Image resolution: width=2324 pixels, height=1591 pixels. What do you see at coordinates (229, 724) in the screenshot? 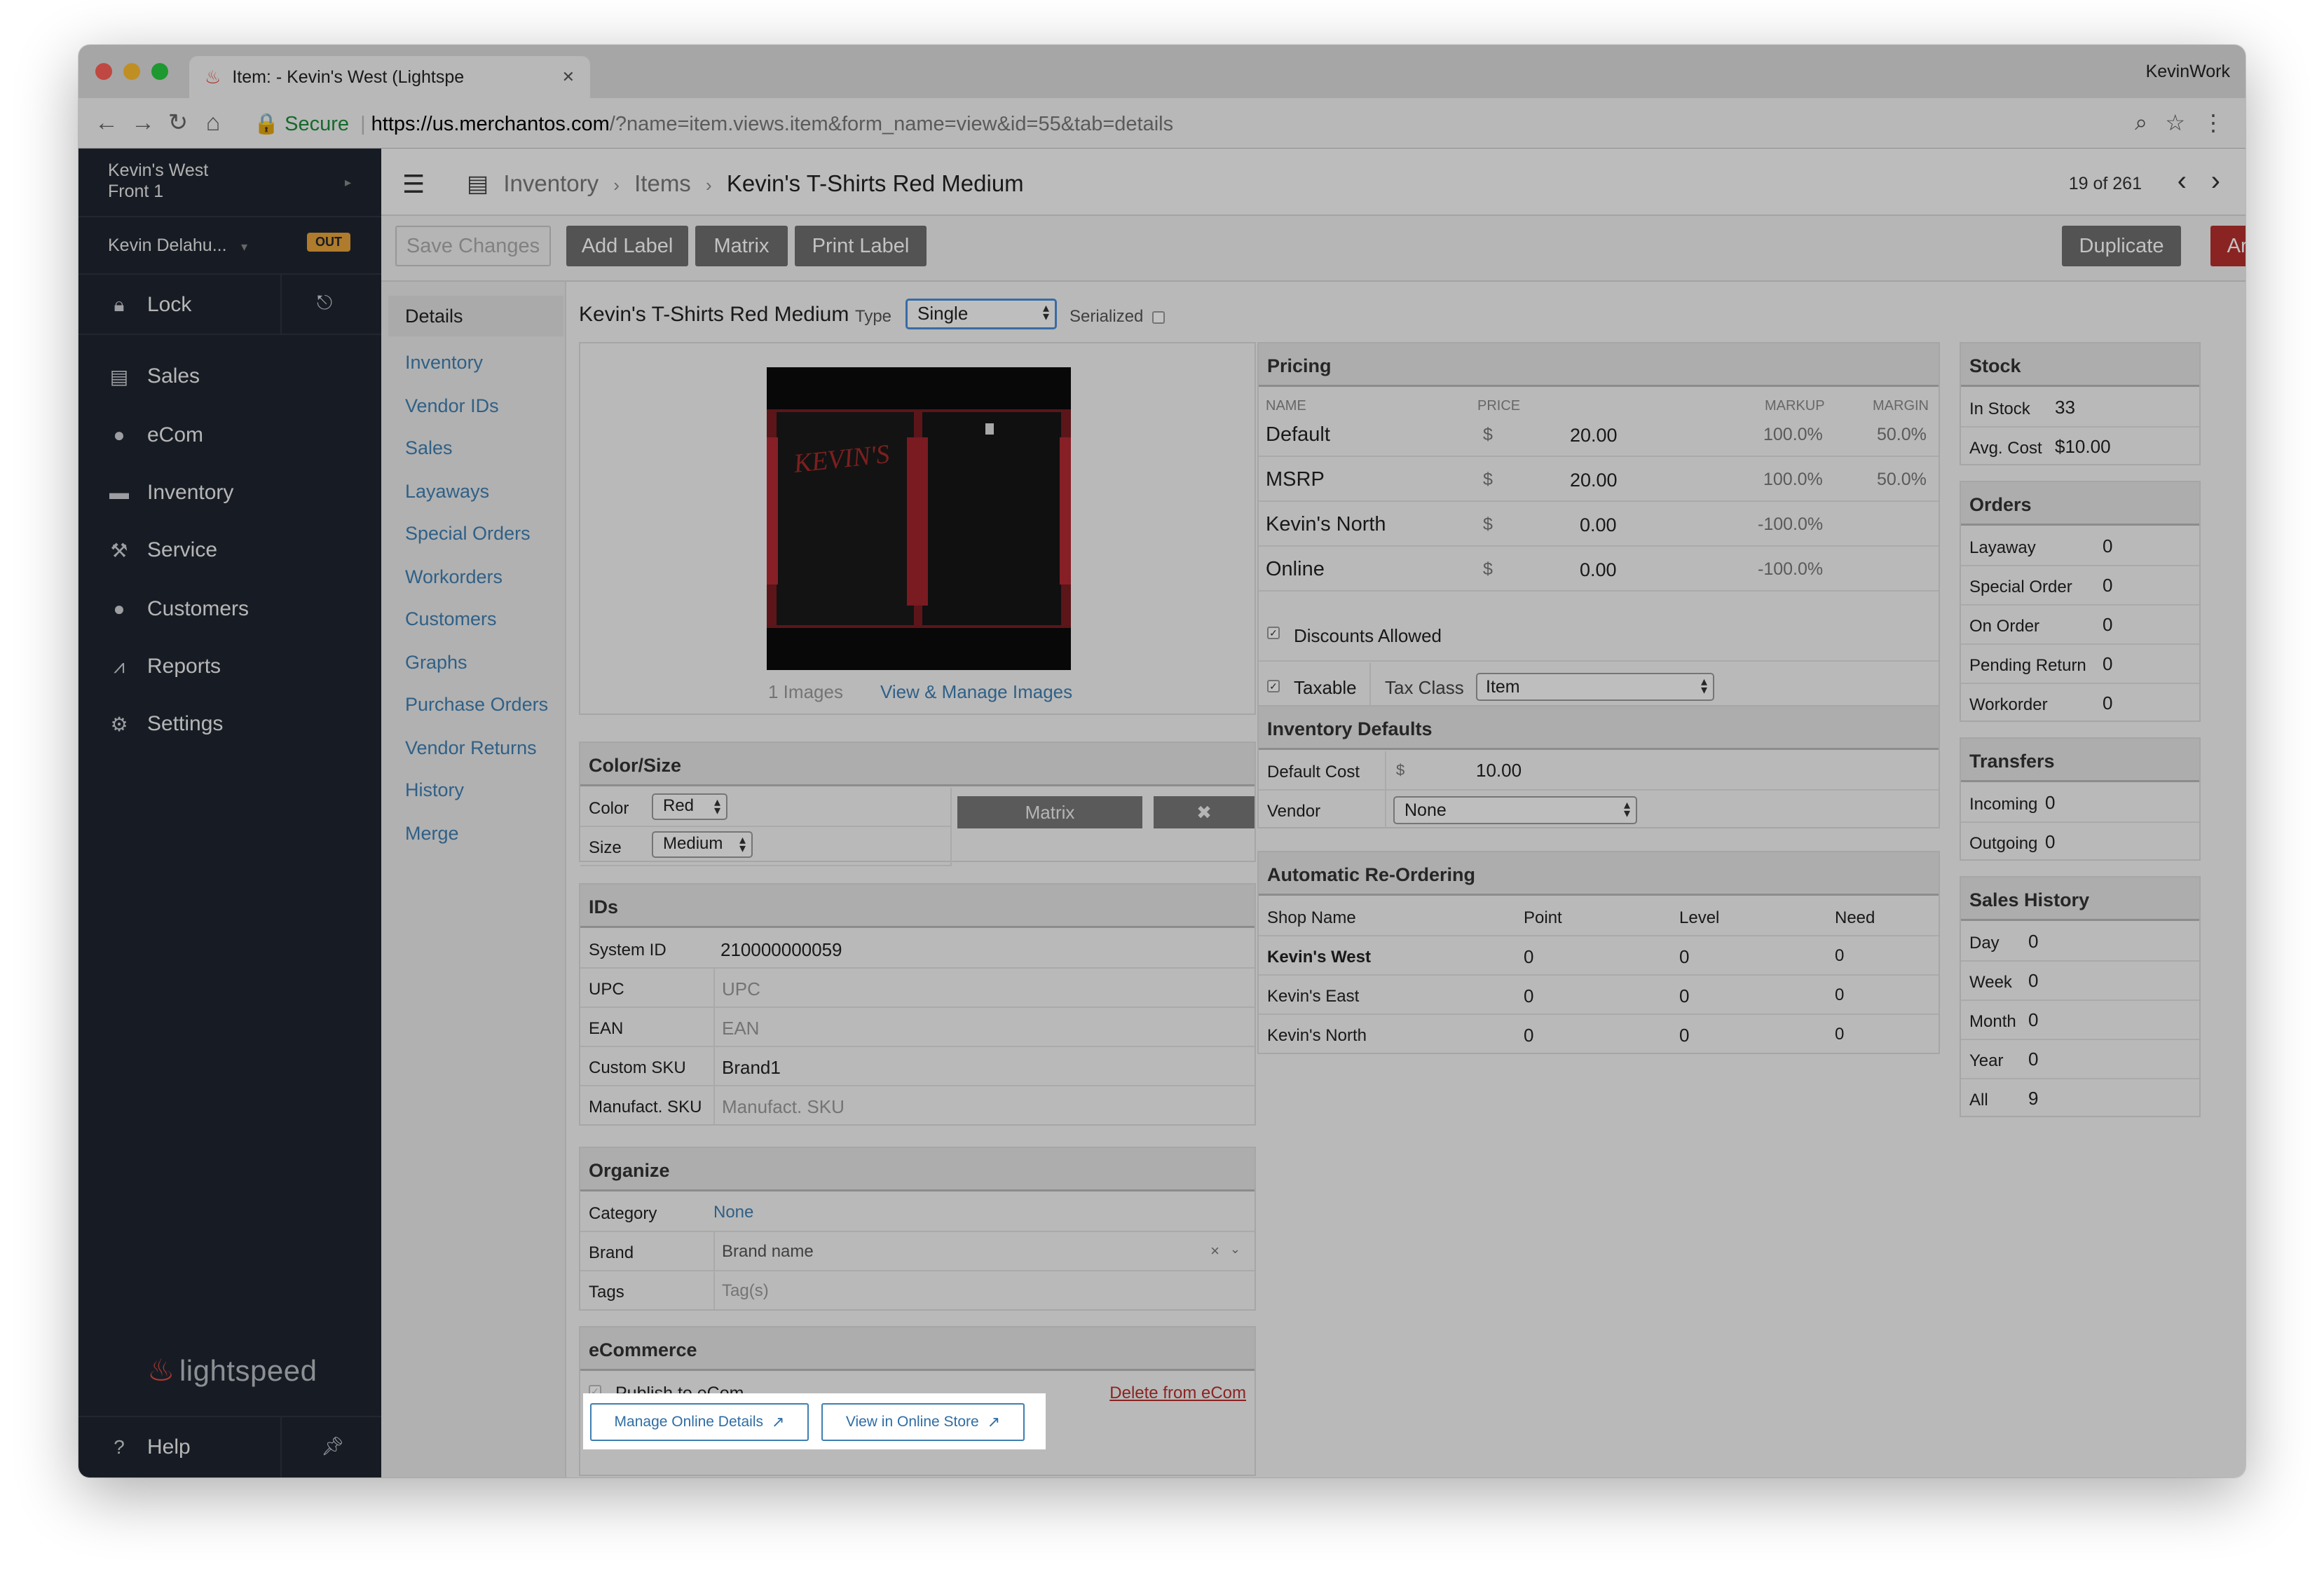
I see `sidebar-item-settings: ⚙ Settings` at bounding box center [229, 724].